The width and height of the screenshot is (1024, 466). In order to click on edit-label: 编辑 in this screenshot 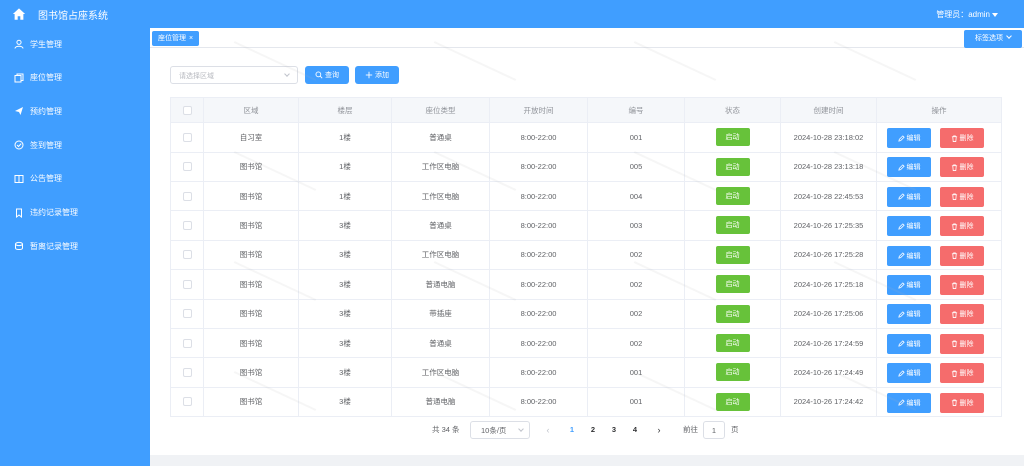, I will do `click(913, 403)`.